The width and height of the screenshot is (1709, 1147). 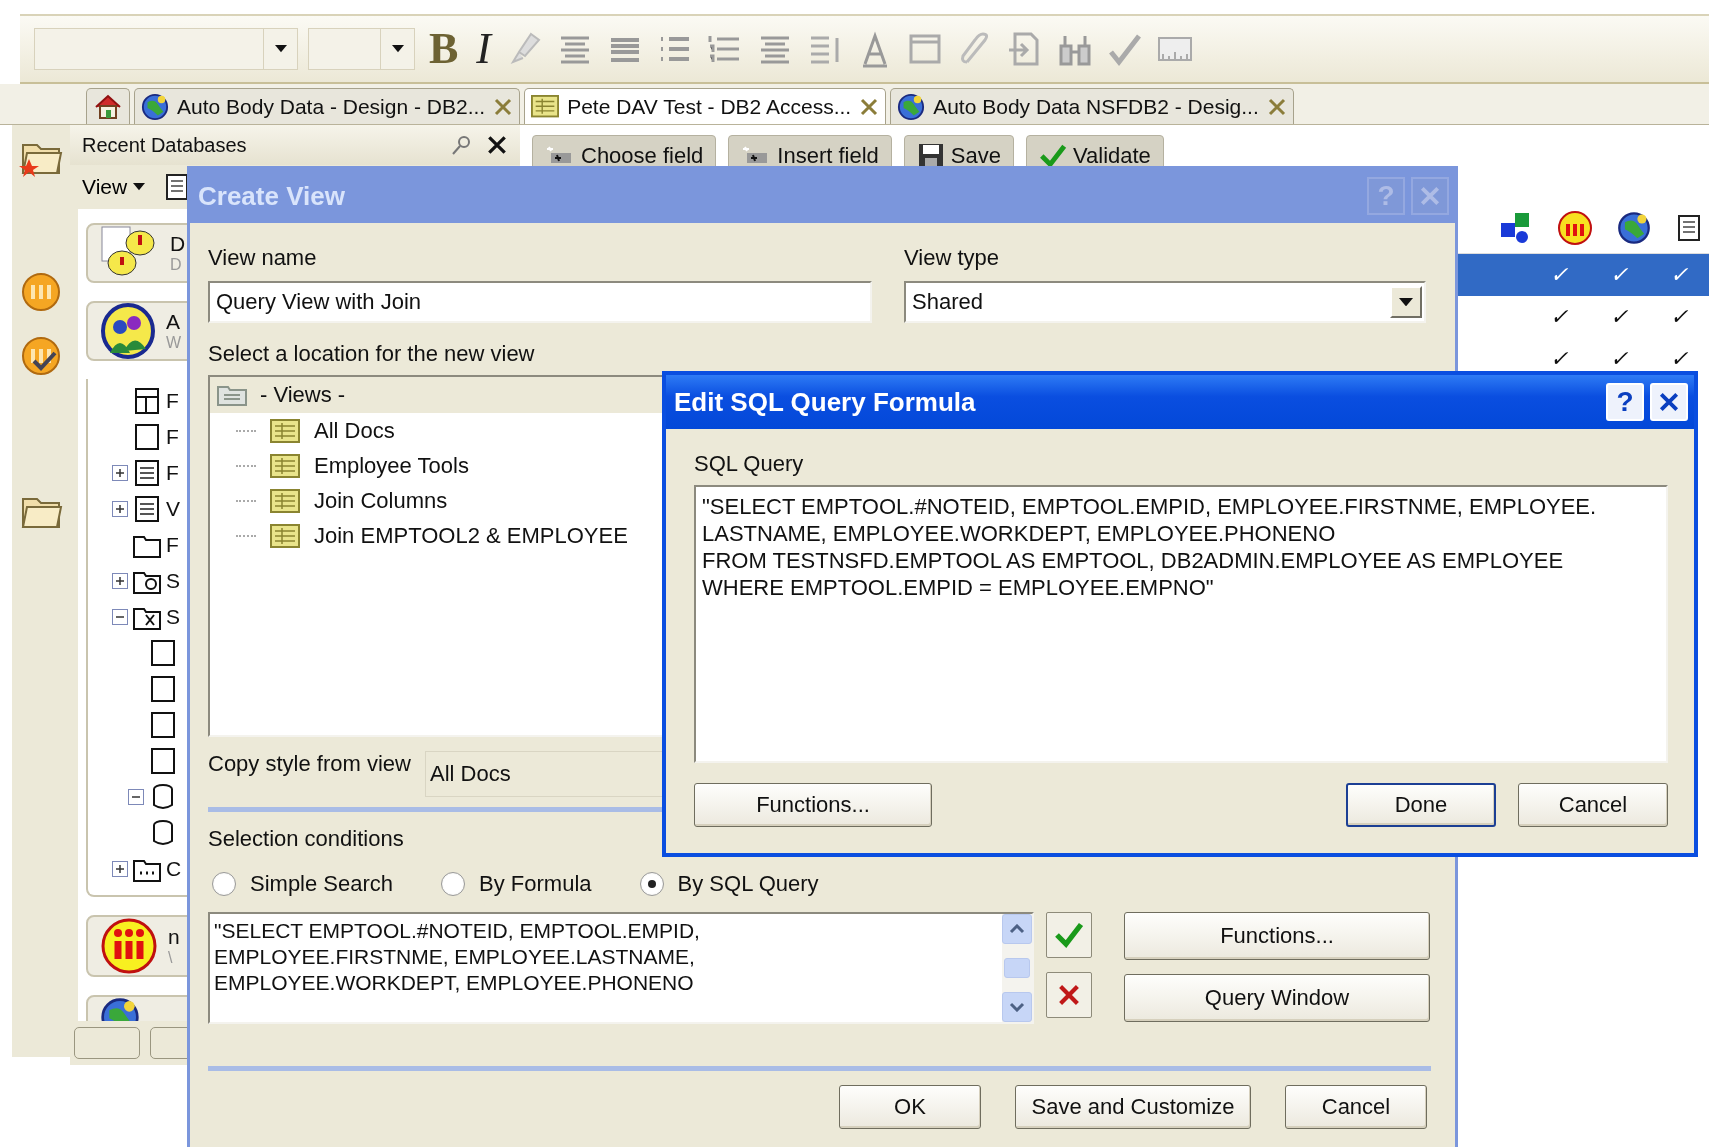 I want to click on field-label: SQL Query, so click(x=749, y=464).